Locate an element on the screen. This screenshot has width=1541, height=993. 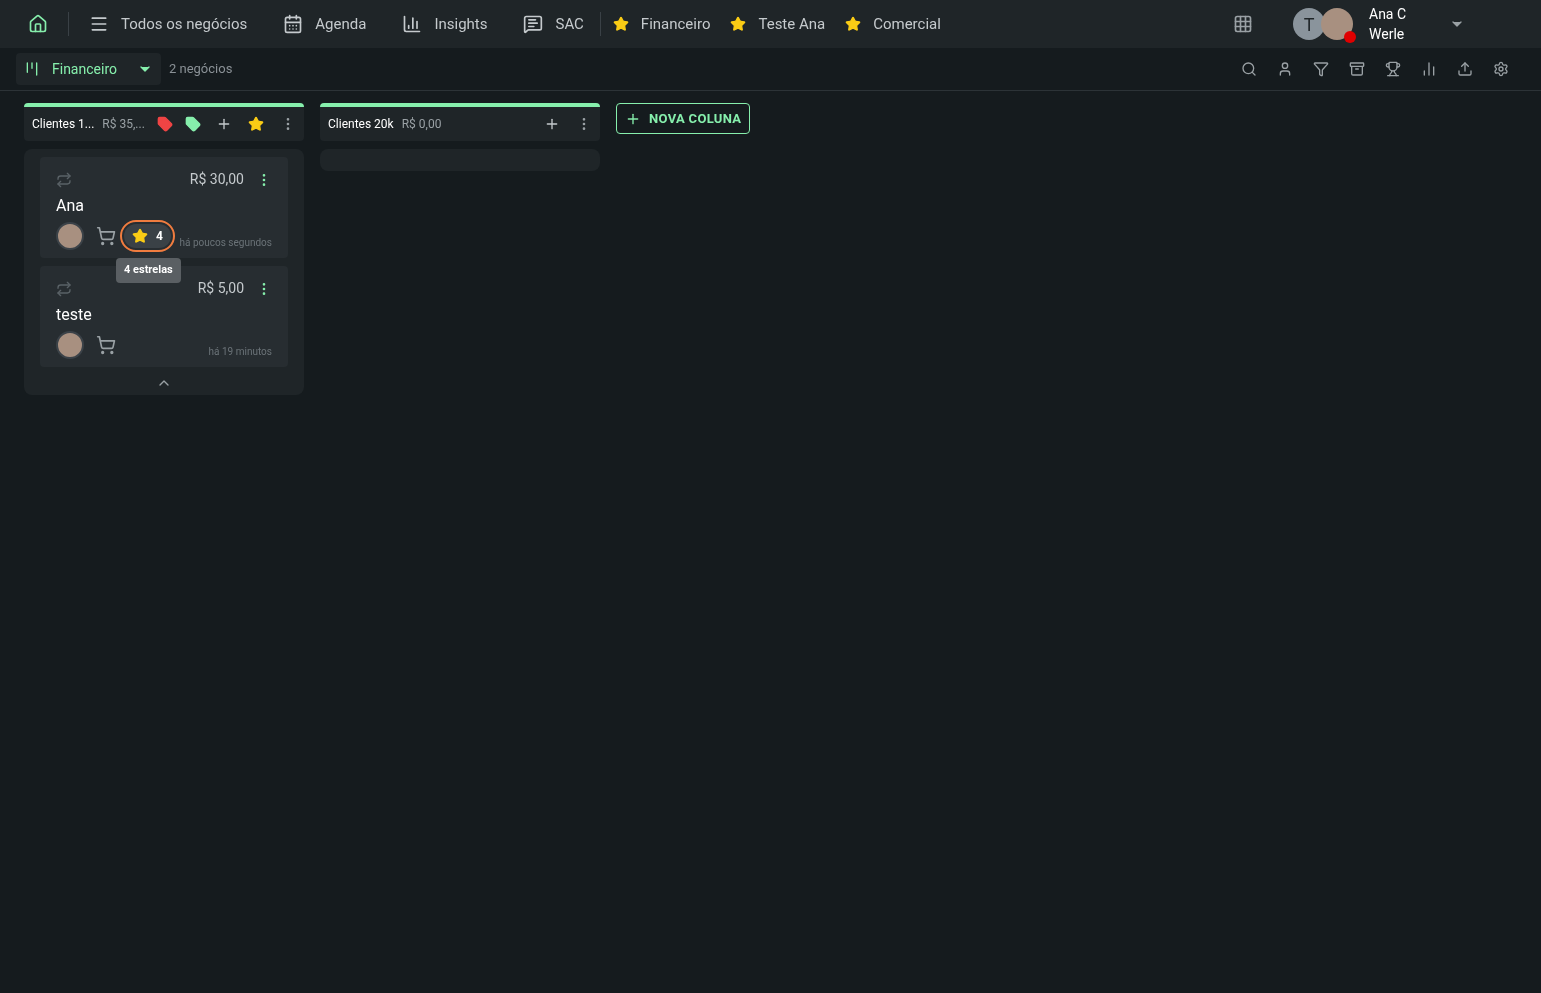
deal-name: Ana is located at coordinates (70, 206).